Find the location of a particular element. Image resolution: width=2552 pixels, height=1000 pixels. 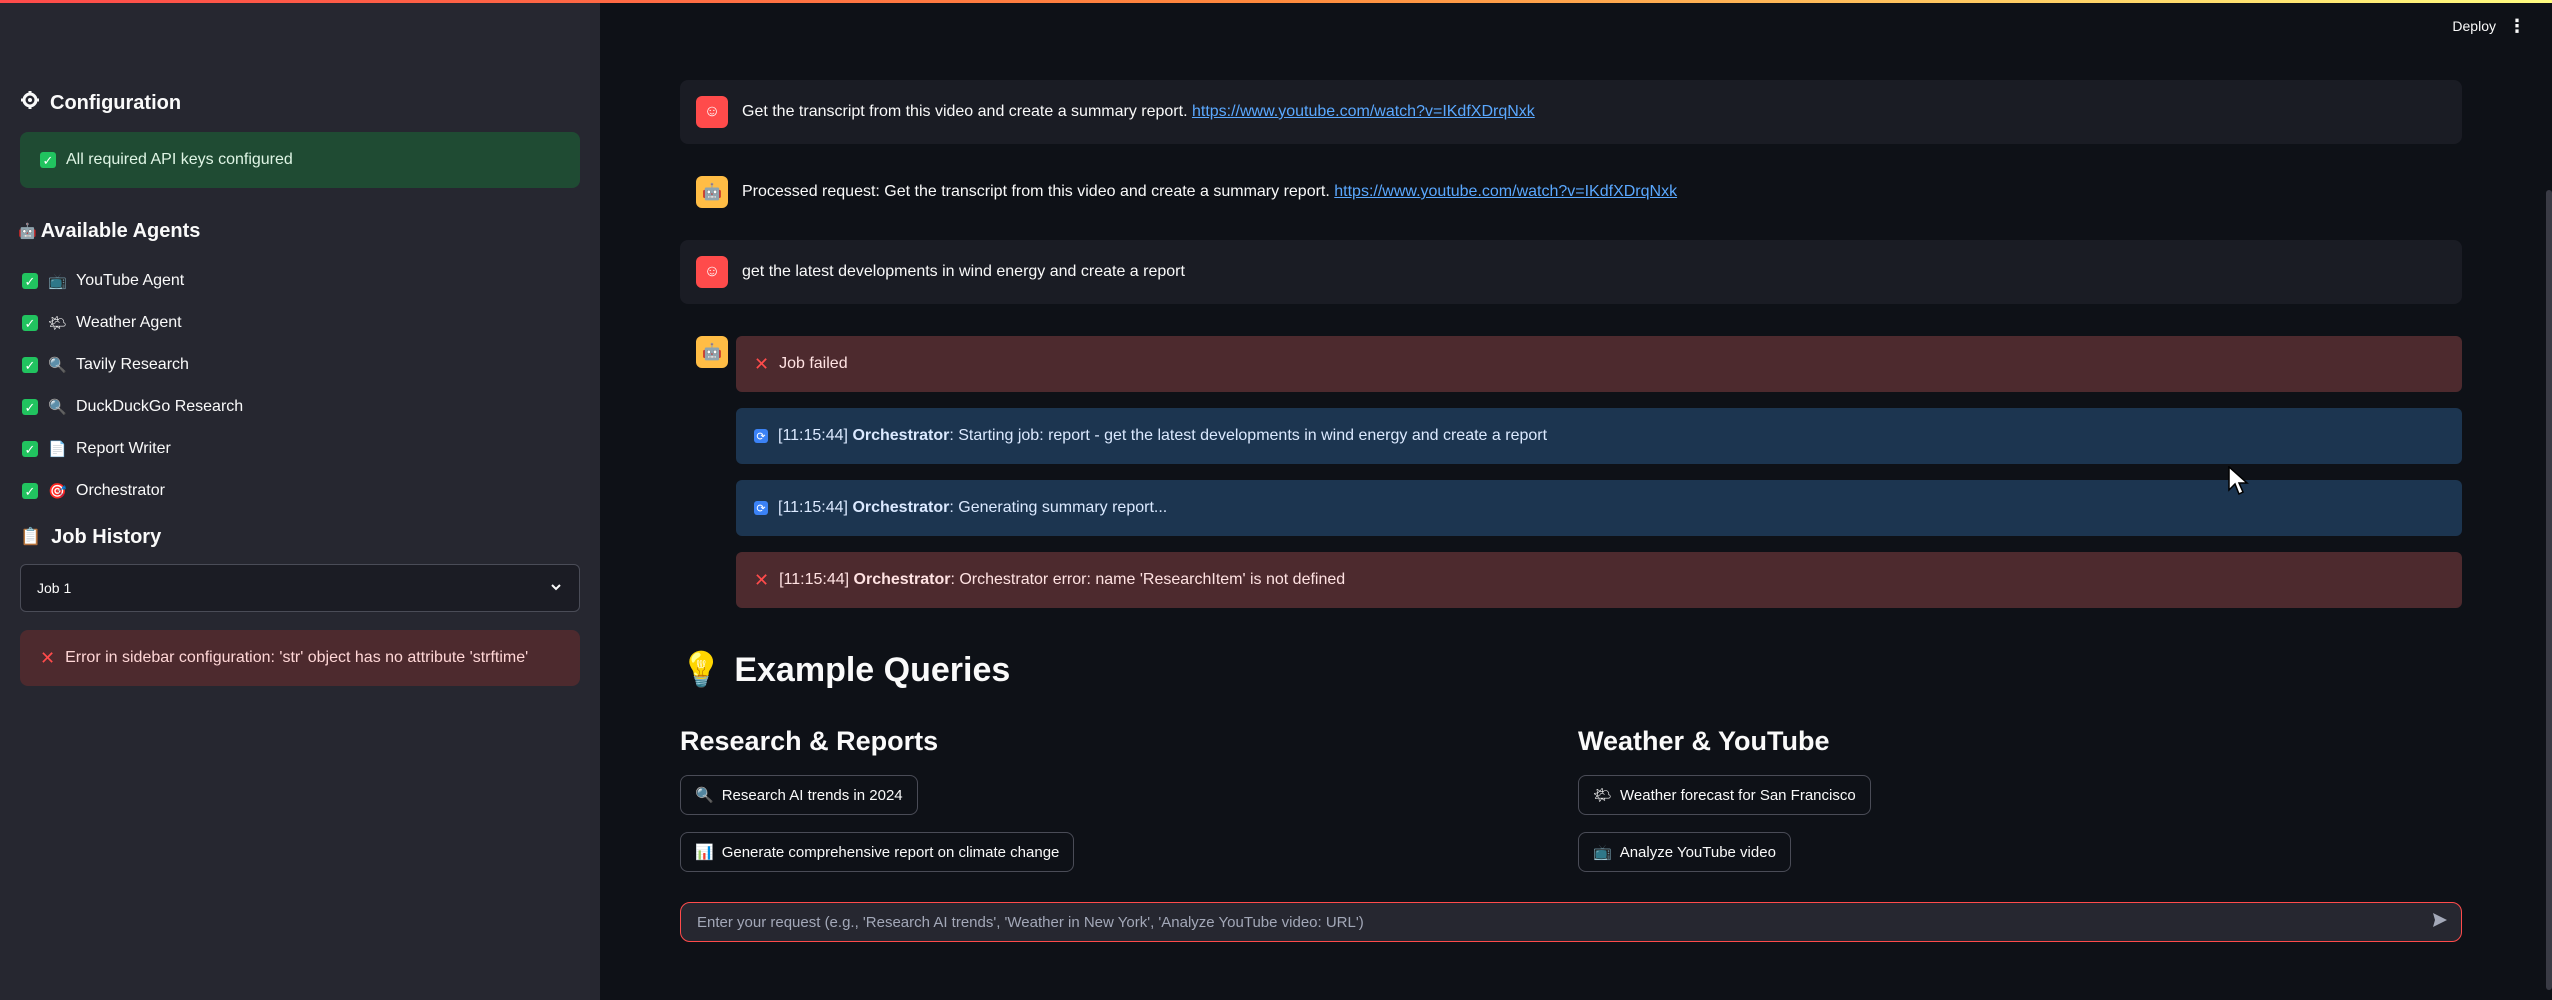

agent-item-tavily: ✓ 🔍 Tavily Research is located at coordinates (302, 365).